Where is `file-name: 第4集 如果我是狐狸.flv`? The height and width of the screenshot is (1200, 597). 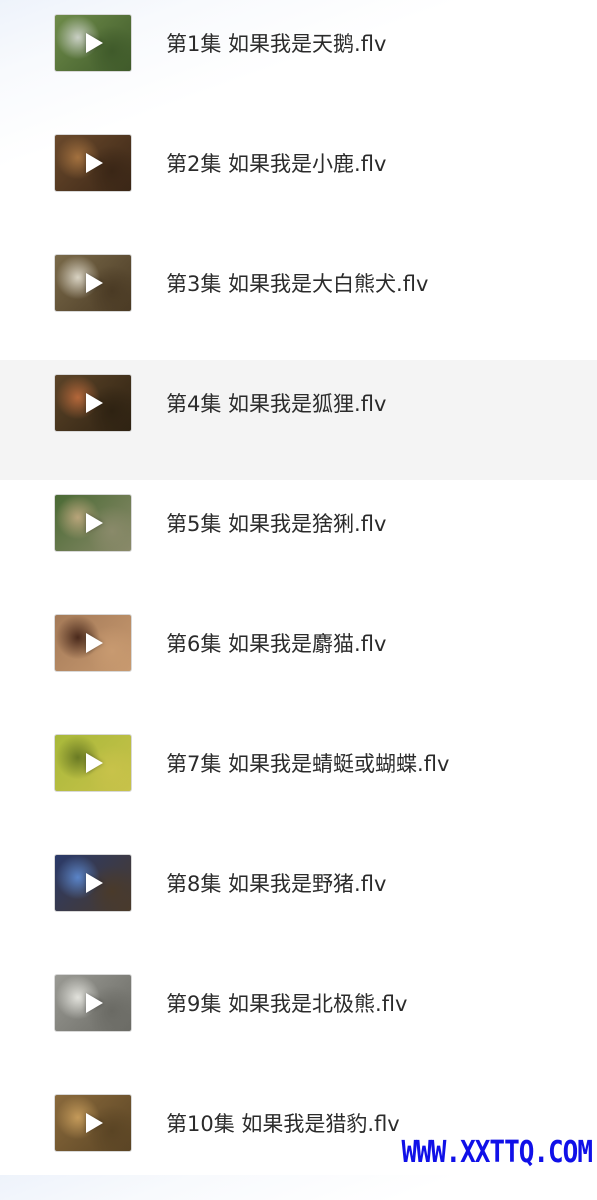
file-name: 第4集 如果我是狐狸.flv is located at coordinates (276, 404).